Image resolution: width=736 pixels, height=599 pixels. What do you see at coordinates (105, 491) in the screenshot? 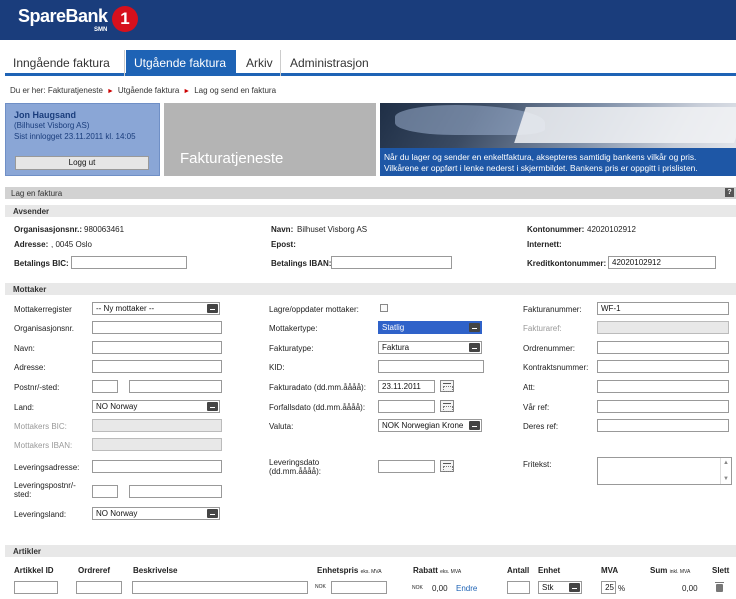
I see `lev-postnr-input` at bounding box center [105, 491].